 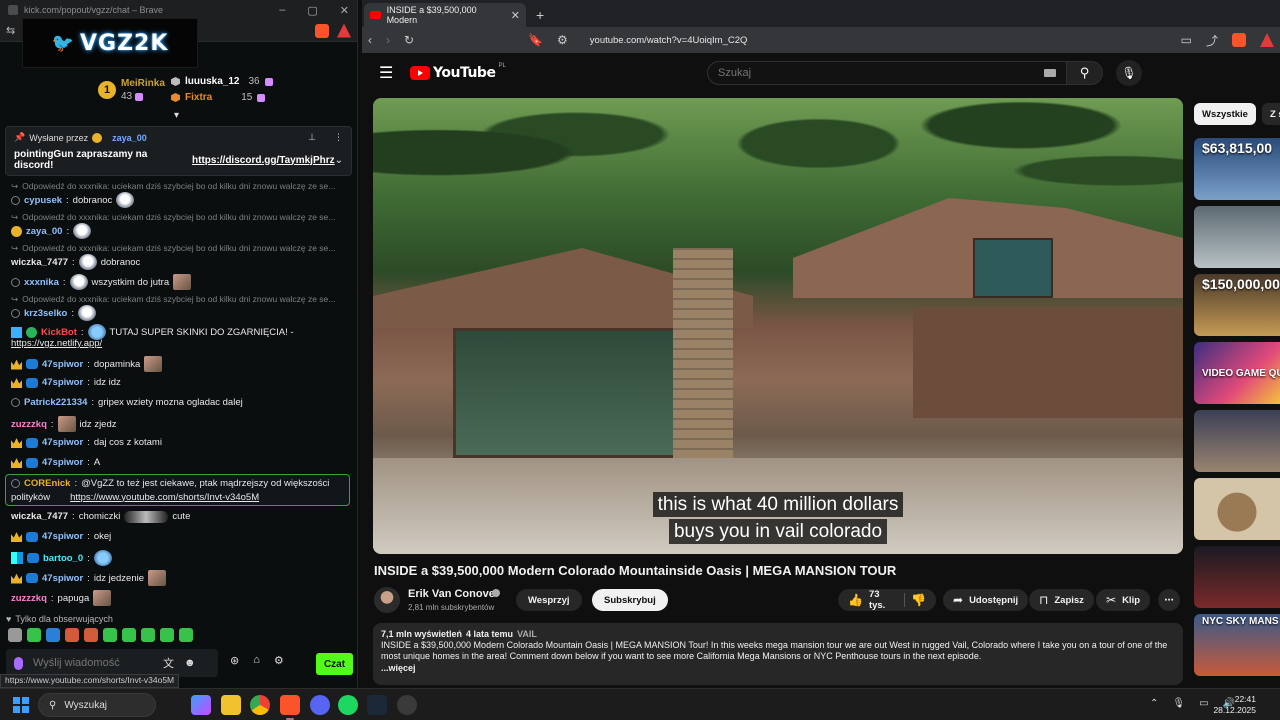 What do you see at coordinates (47, 483) in the screenshot?
I see `chat-username: COREnick` at bounding box center [47, 483].